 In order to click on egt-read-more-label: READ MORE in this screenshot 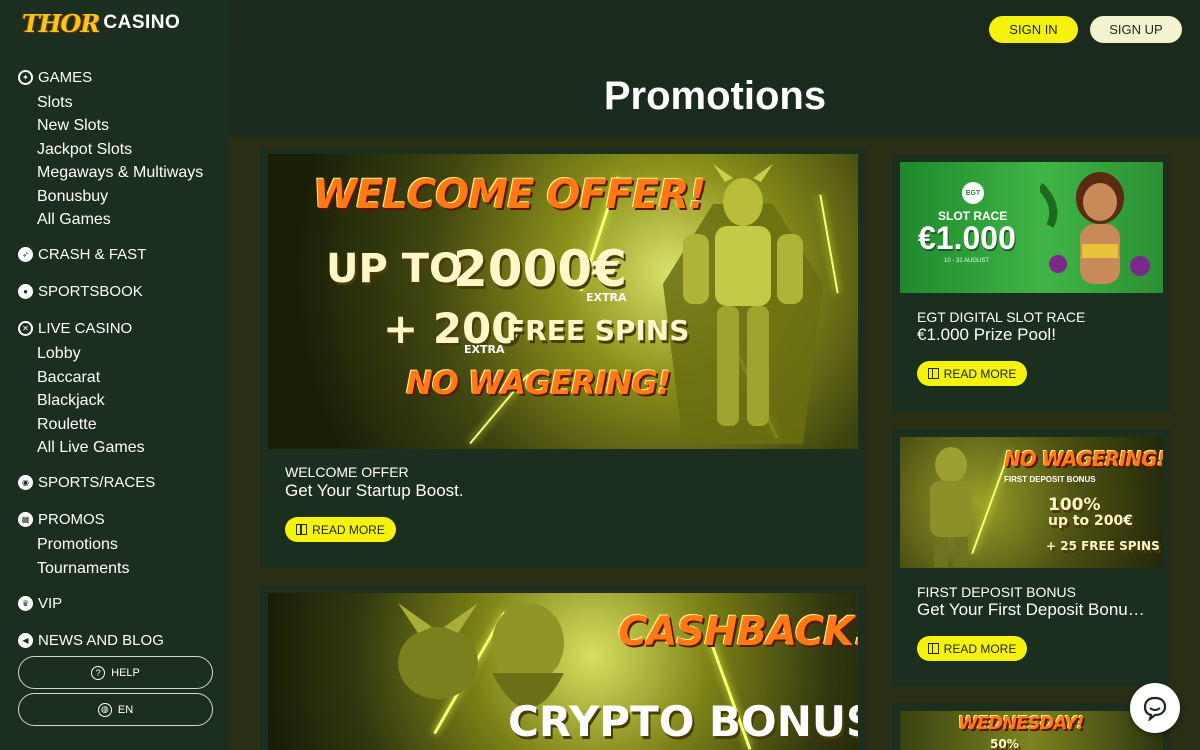, I will do `click(980, 373)`.